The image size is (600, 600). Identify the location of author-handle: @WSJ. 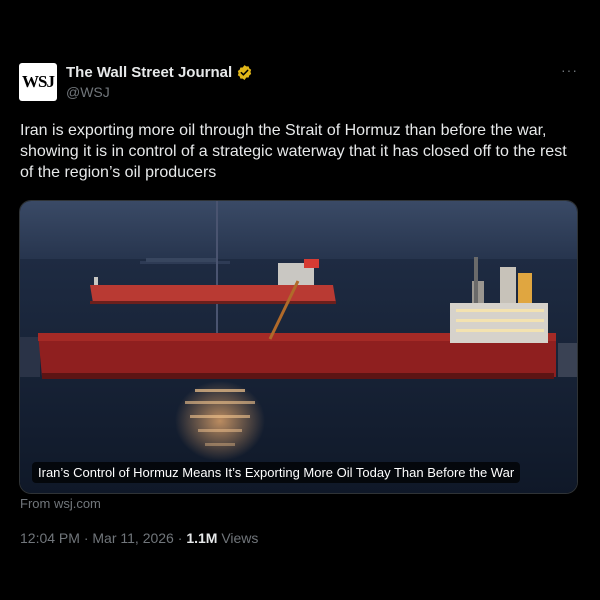
(88, 92).